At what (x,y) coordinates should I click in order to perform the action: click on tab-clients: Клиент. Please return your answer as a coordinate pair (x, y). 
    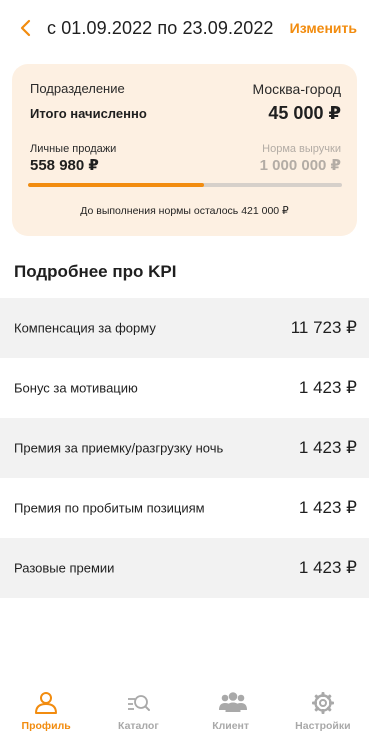
    Looking at the image, I should click on (231, 713).